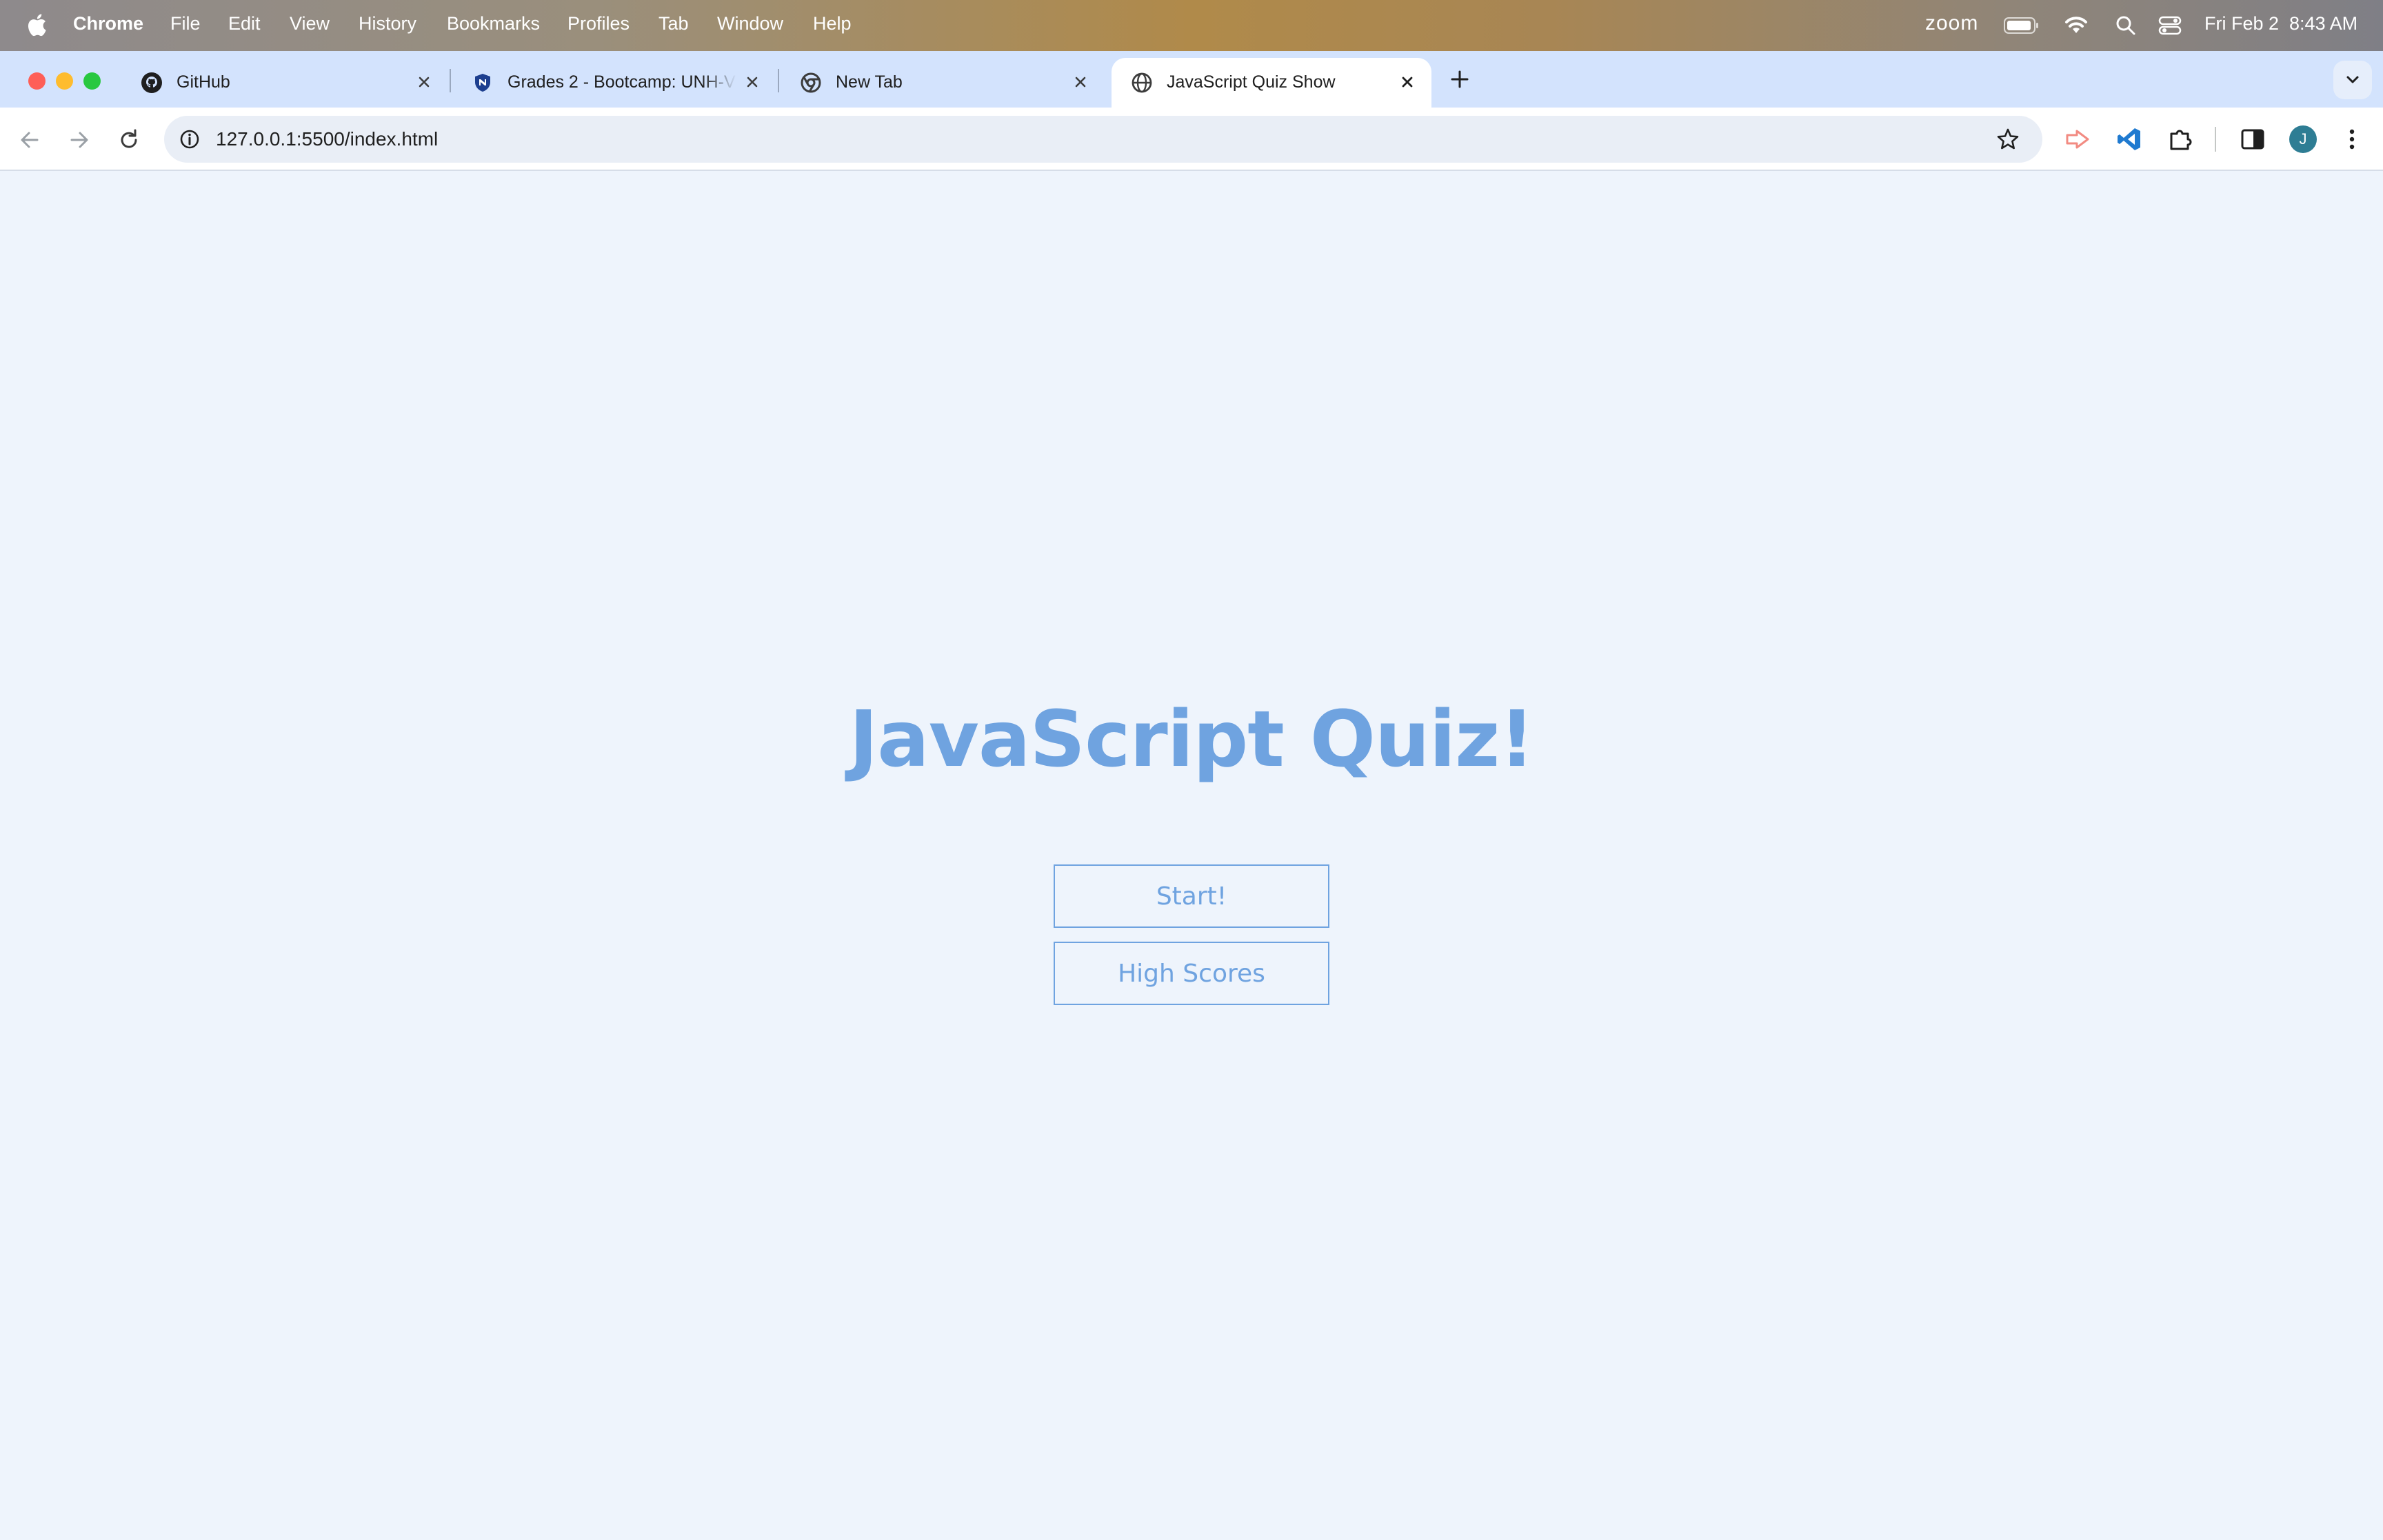 This screenshot has height=1540, width=2383. Describe the element at coordinates (244, 23) in the screenshot. I see `menu-edit: Edit` at that location.